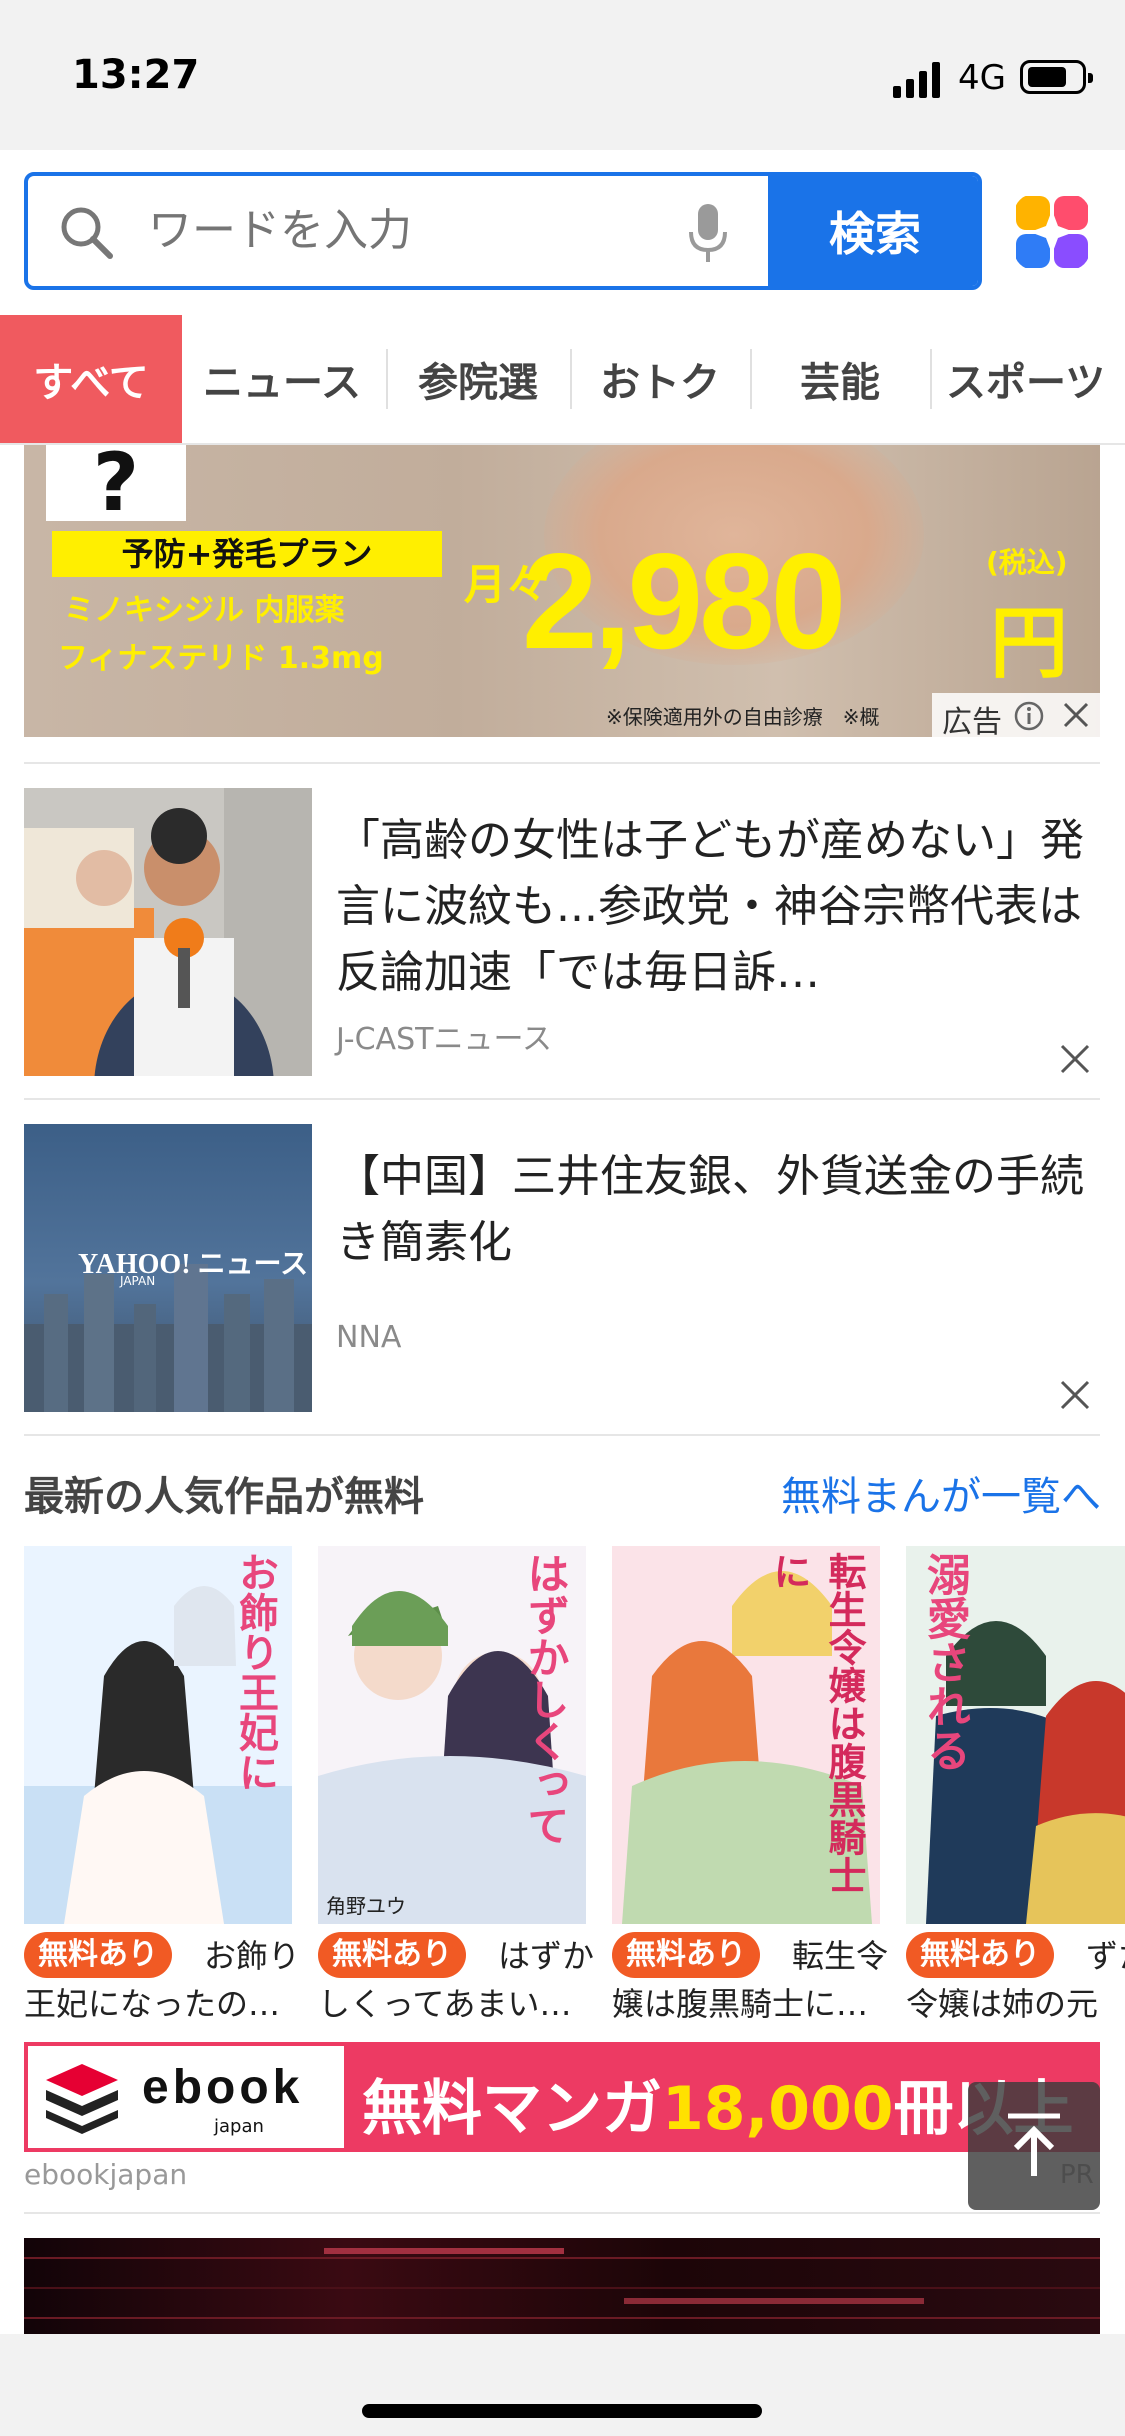  I want to click on yahoo-news-logo: YAHOO! ニュース, so click(193, 1264).